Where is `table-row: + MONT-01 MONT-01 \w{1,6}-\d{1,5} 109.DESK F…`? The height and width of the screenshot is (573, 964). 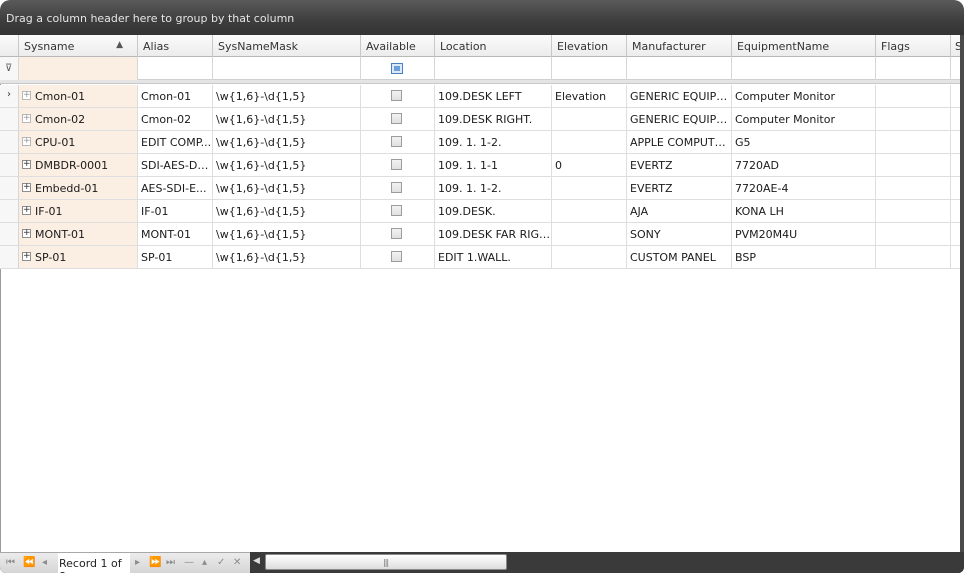
table-row: + MONT-01 MONT-01 \w{1,6}-\d{1,5} 109.DESK F… is located at coordinates (482, 234).